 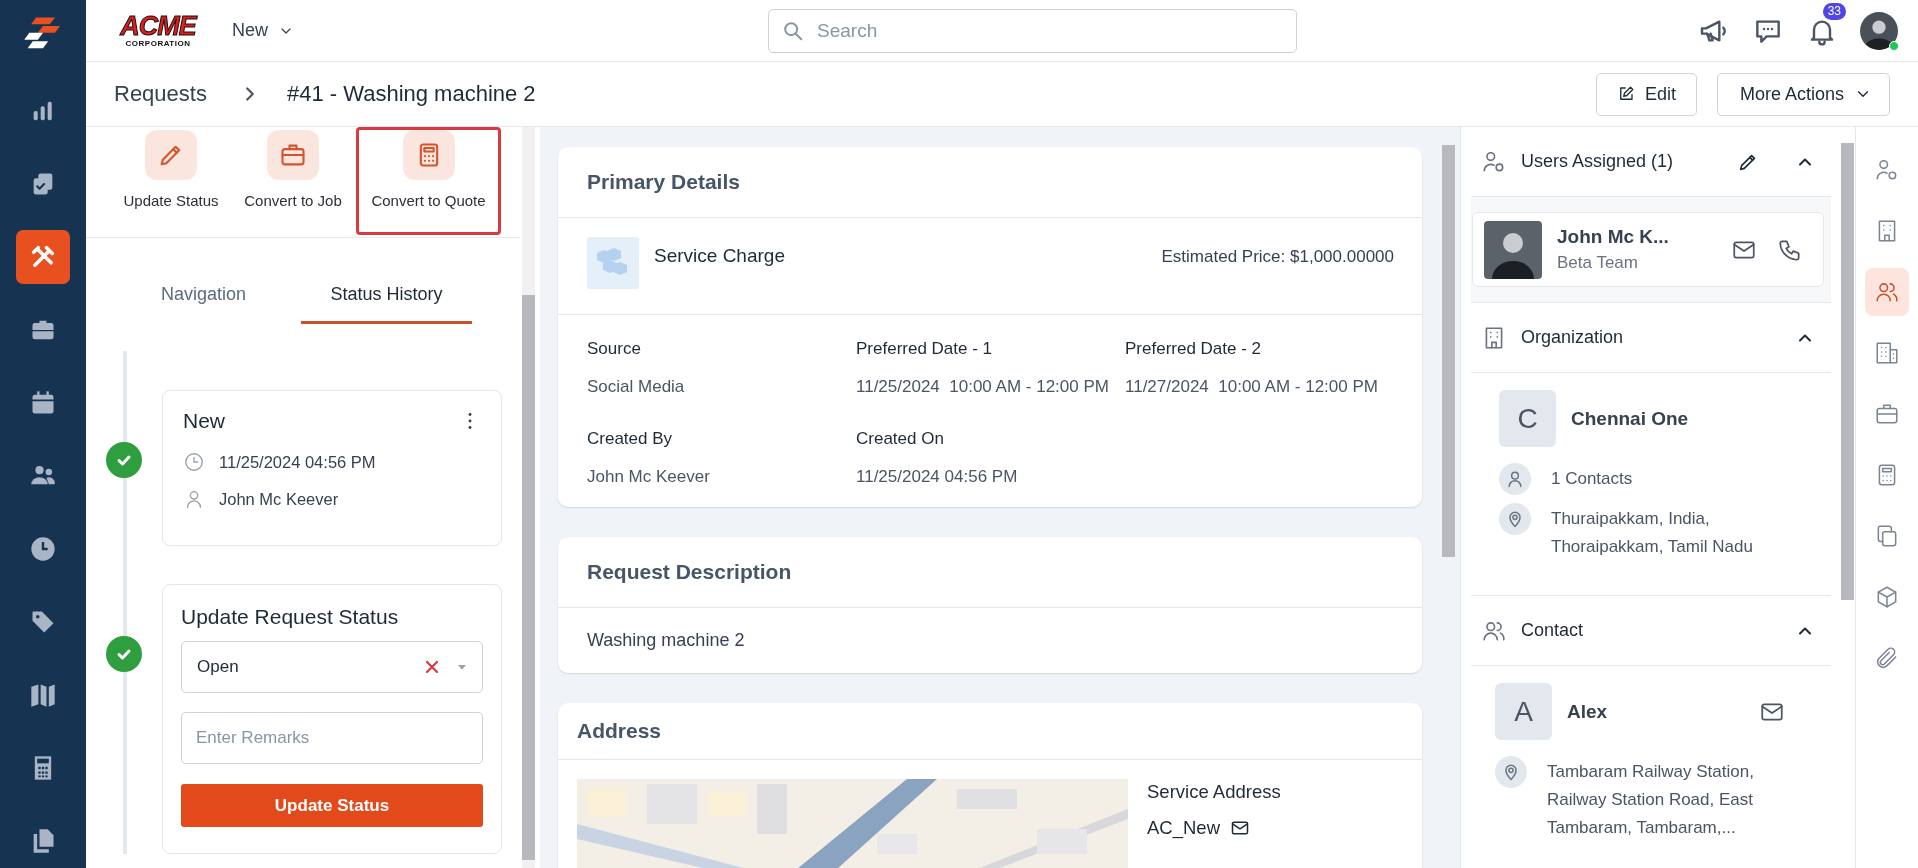 What do you see at coordinates (990, 182) in the screenshot?
I see `card-title: Primary Details` at bounding box center [990, 182].